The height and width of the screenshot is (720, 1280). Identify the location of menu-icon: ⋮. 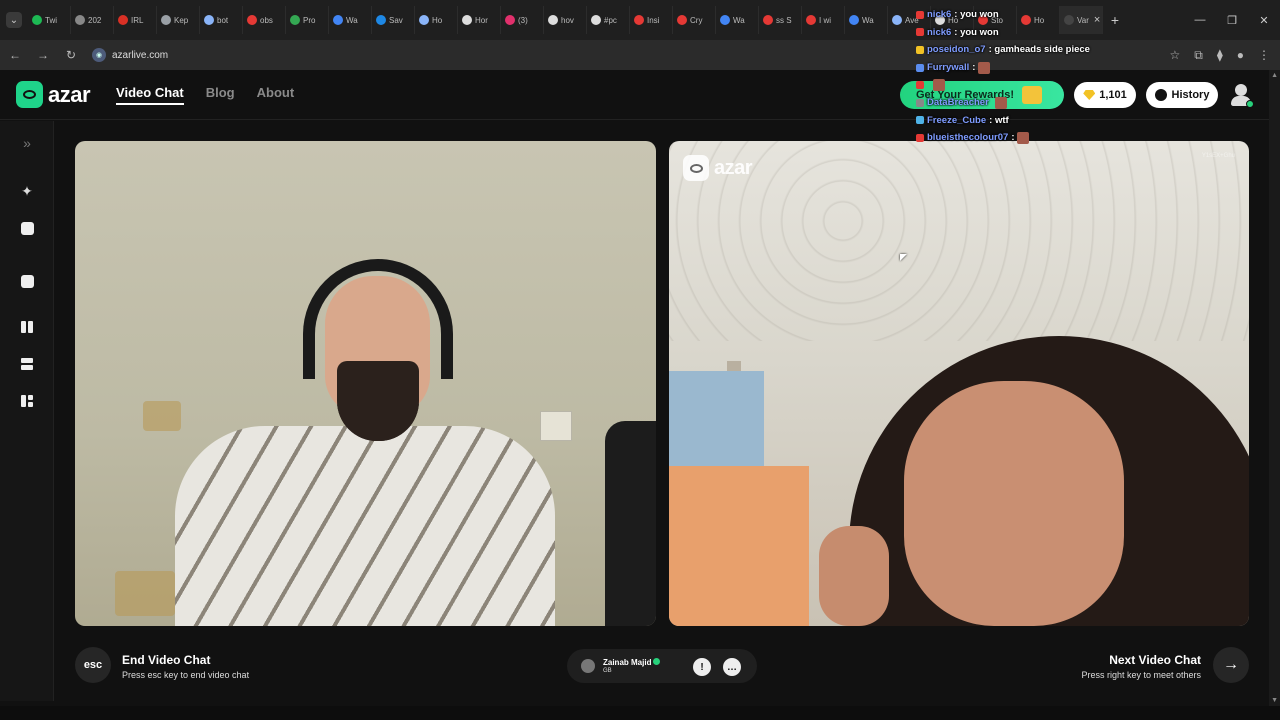
(1264, 55).